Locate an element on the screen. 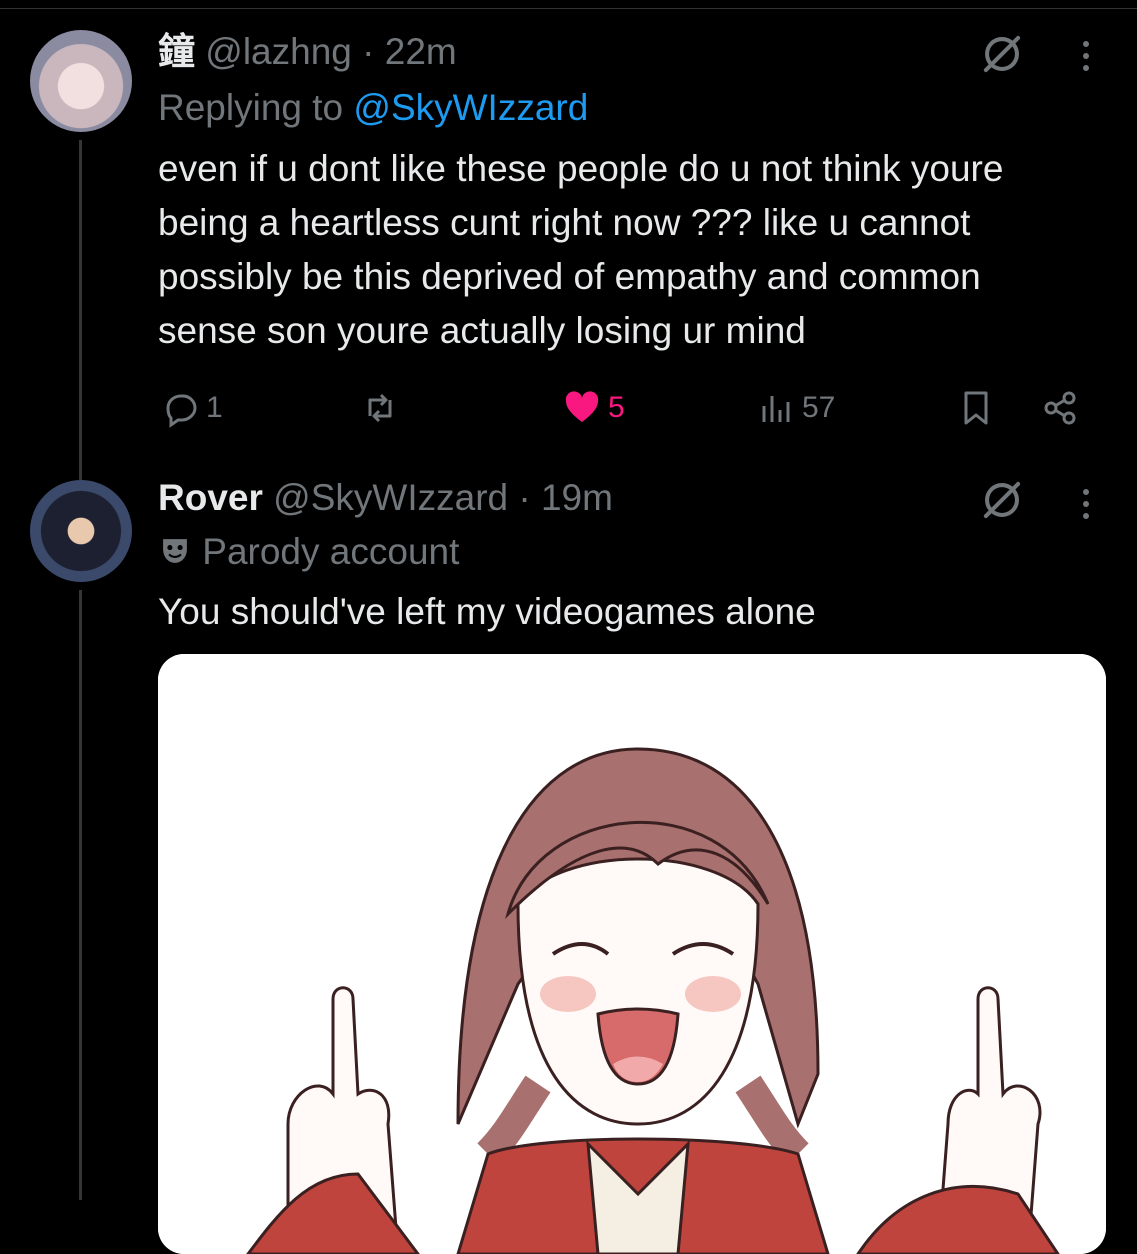  view-count: 57 is located at coordinates (819, 407).